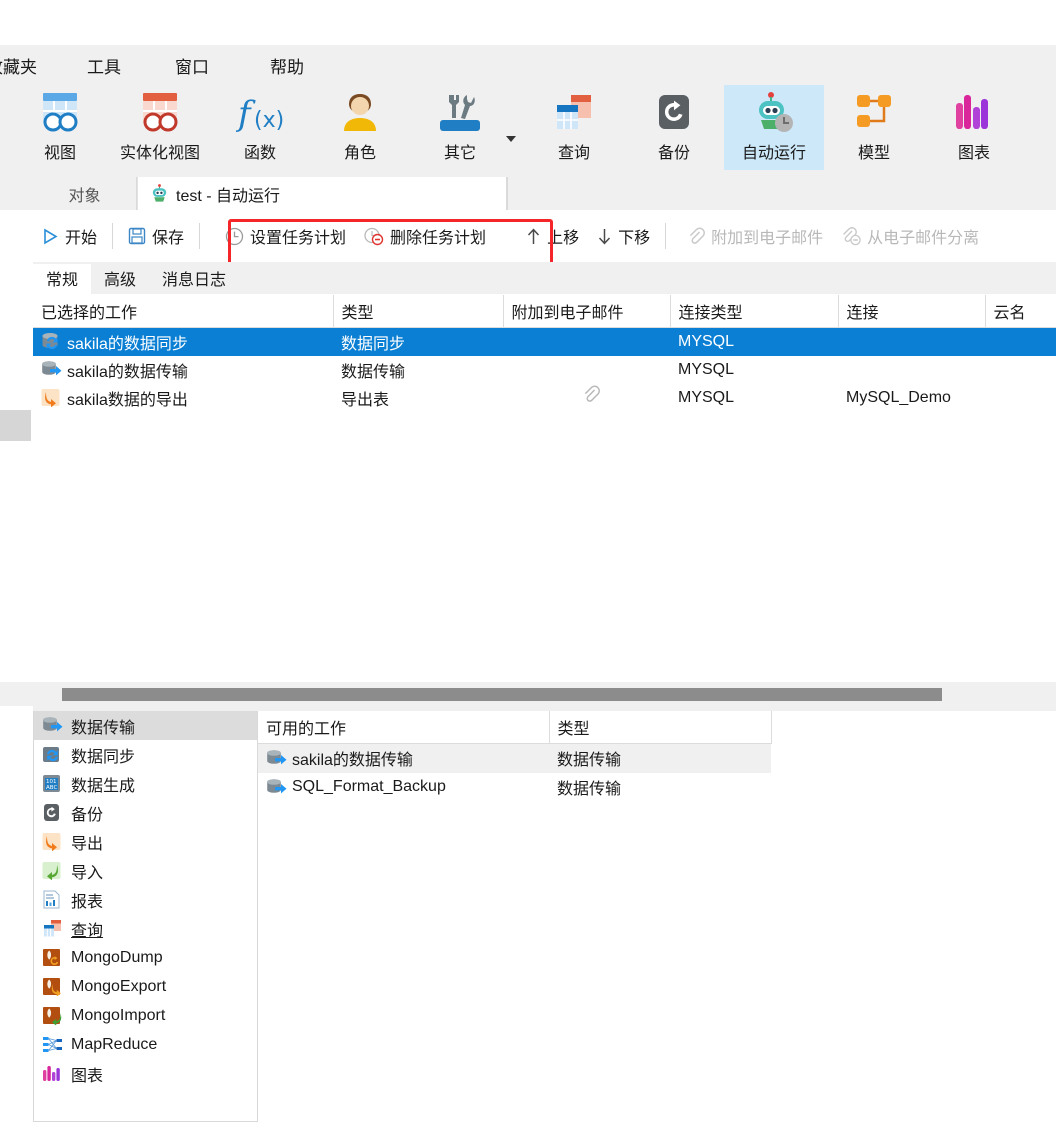 Image resolution: width=1056 pixels, height=1122 pixels. Describe the element at coordinates (528, 65) in the screenshot. I see `menu-bar: 收藏夹 工具 窗口 帮助` at that location.